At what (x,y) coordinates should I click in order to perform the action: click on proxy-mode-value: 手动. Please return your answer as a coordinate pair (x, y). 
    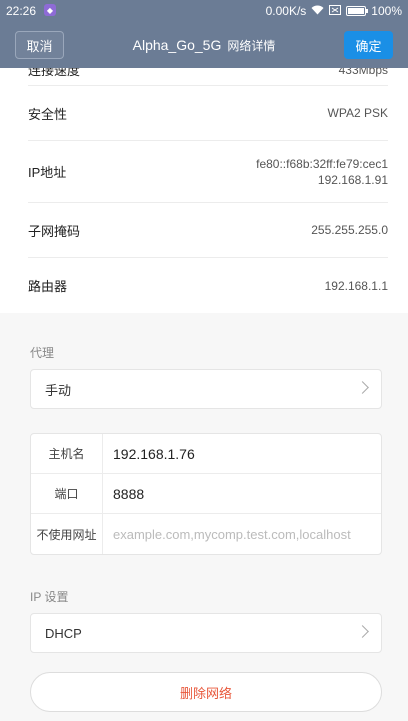
    Looking at the image, I should click on (58, 390).